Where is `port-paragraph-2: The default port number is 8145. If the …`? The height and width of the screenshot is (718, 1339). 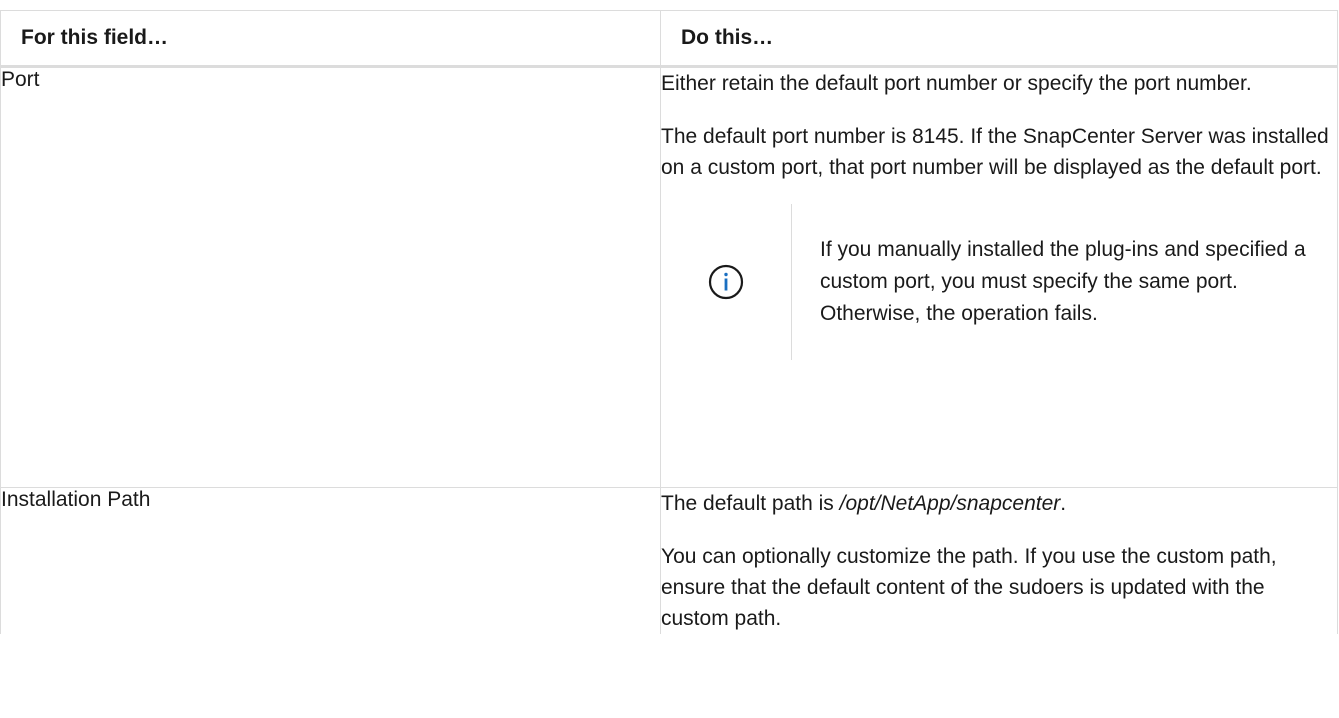 port-paragraph-2: The default port number is 8145. If the … is located at coordinates (995, 152).